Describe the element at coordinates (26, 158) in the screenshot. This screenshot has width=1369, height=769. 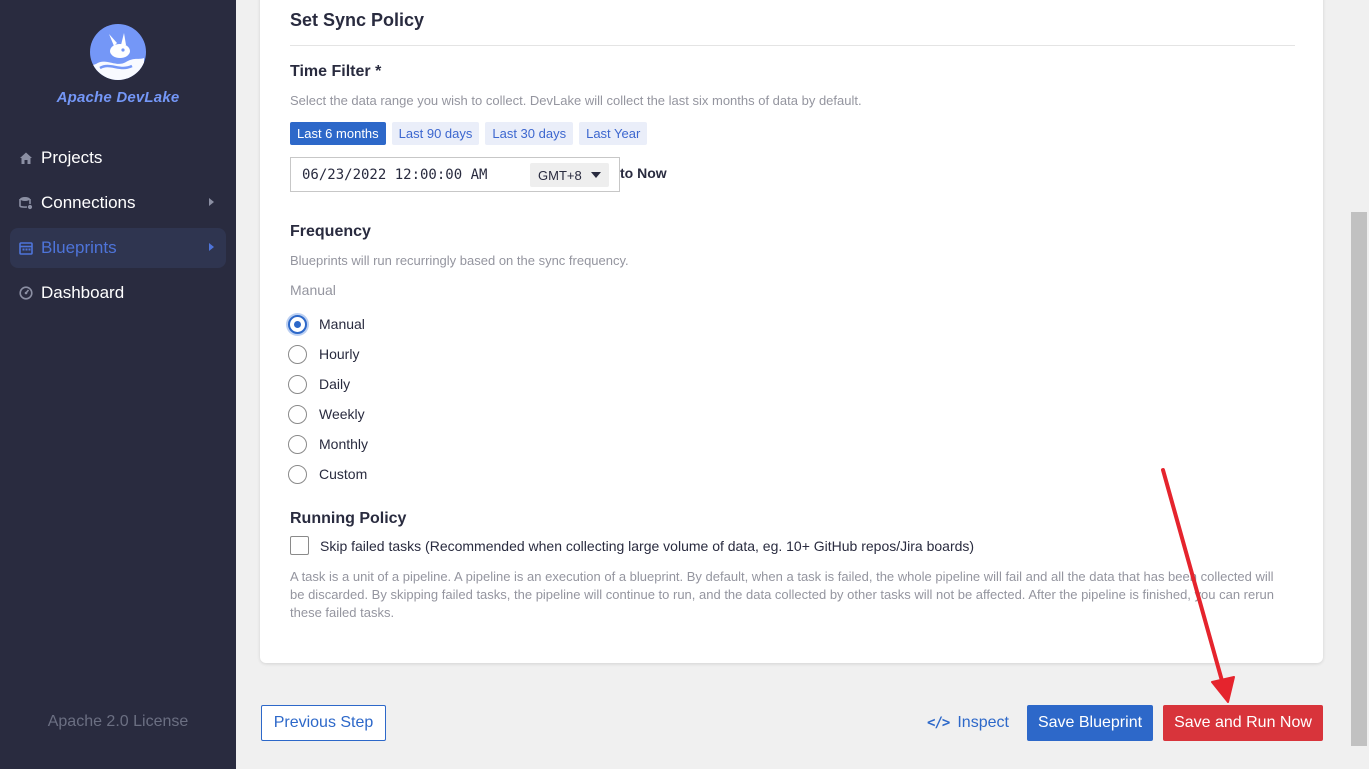
I see `home-icon` at that location.